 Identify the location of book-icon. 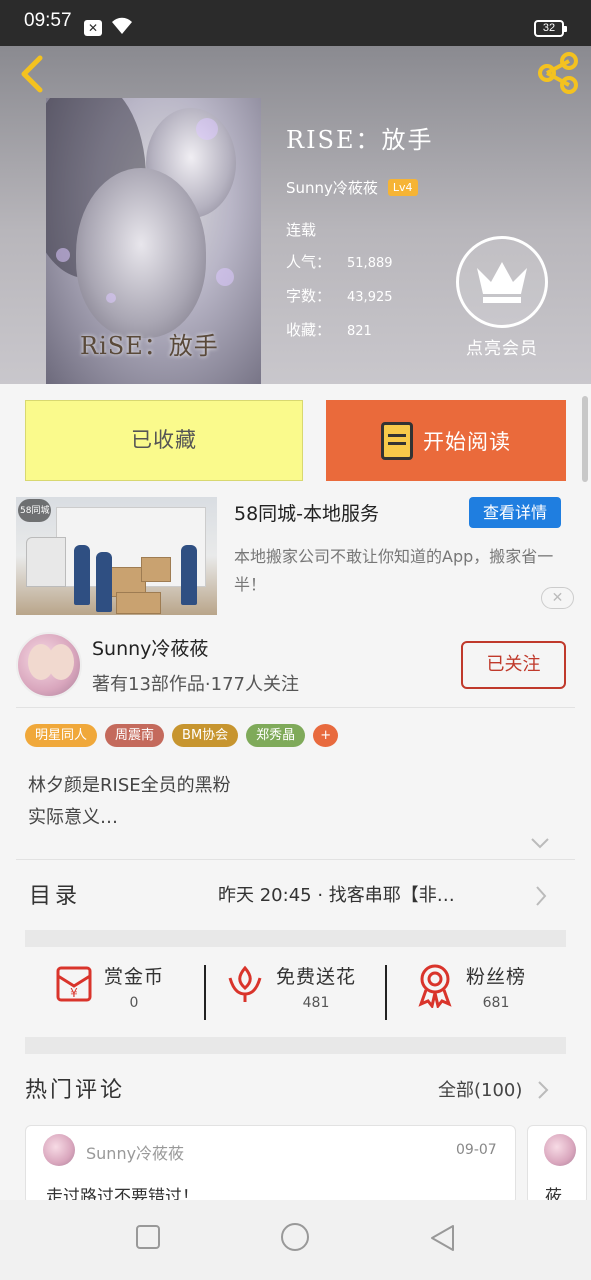
(397, 440).